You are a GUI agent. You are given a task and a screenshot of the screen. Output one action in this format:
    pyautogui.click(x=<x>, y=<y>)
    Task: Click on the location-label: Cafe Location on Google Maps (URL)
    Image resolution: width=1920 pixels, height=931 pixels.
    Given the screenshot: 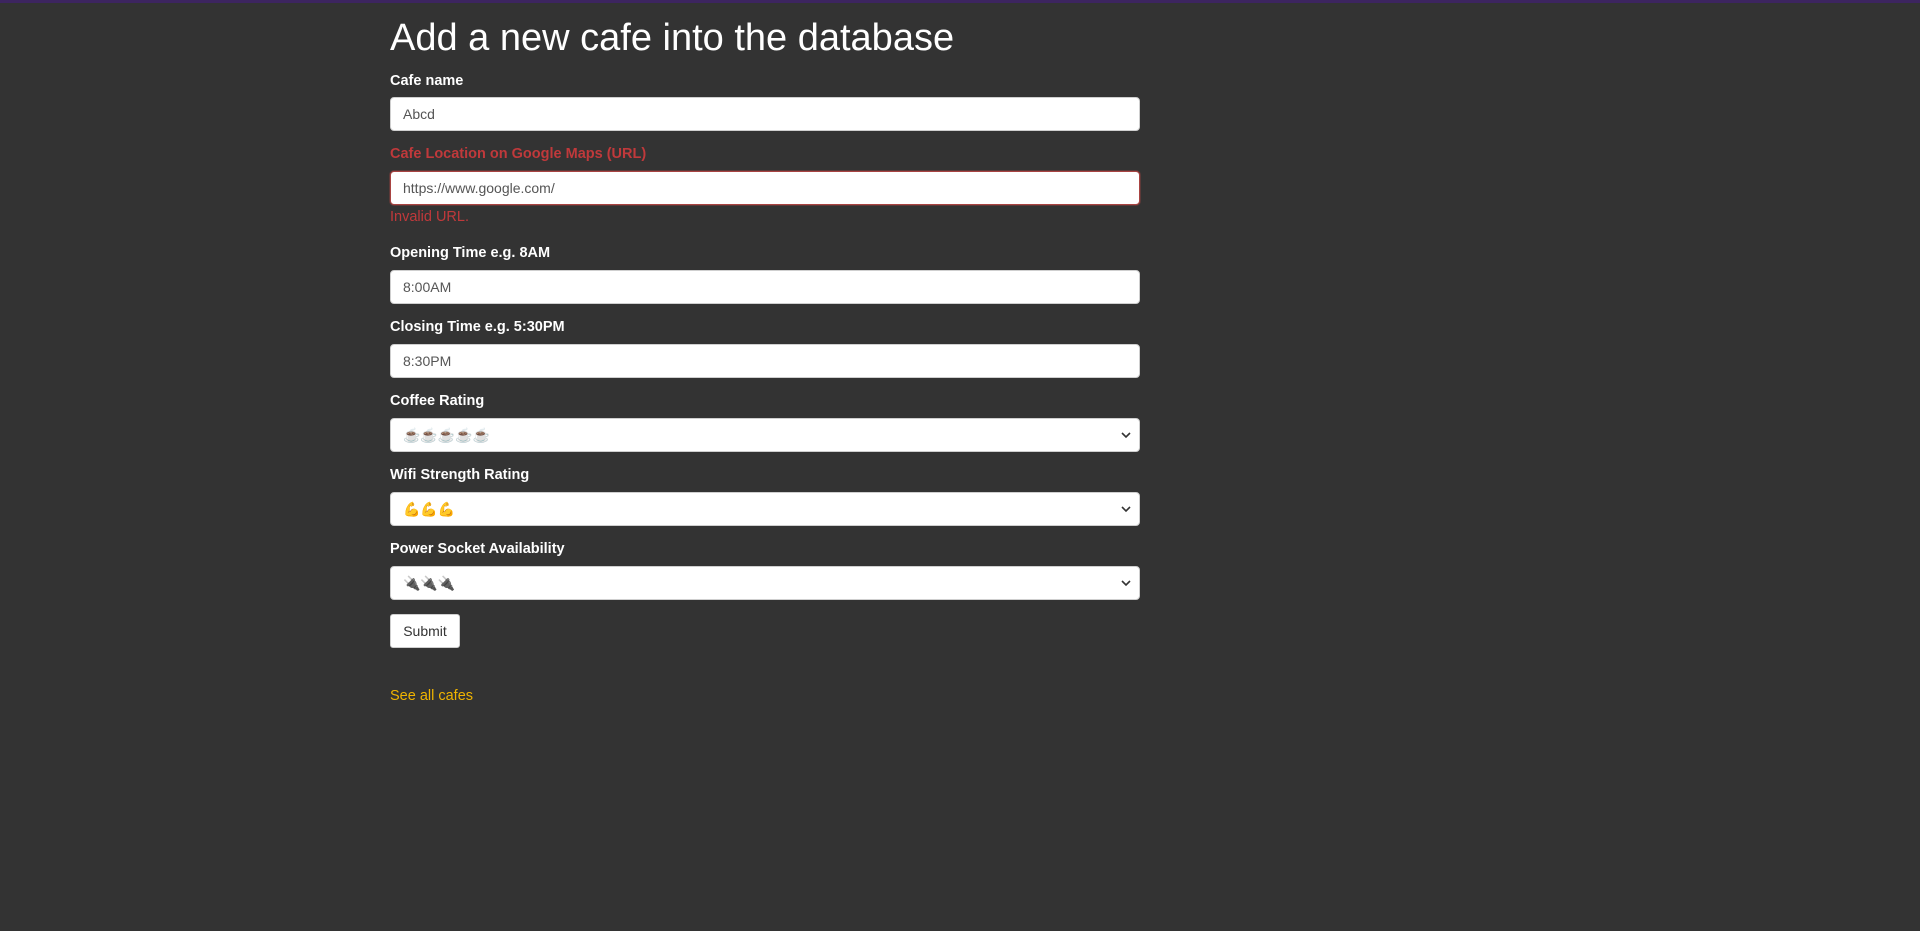 What is the action you would take?
    pyautogui.click(x=518, y=154)
    